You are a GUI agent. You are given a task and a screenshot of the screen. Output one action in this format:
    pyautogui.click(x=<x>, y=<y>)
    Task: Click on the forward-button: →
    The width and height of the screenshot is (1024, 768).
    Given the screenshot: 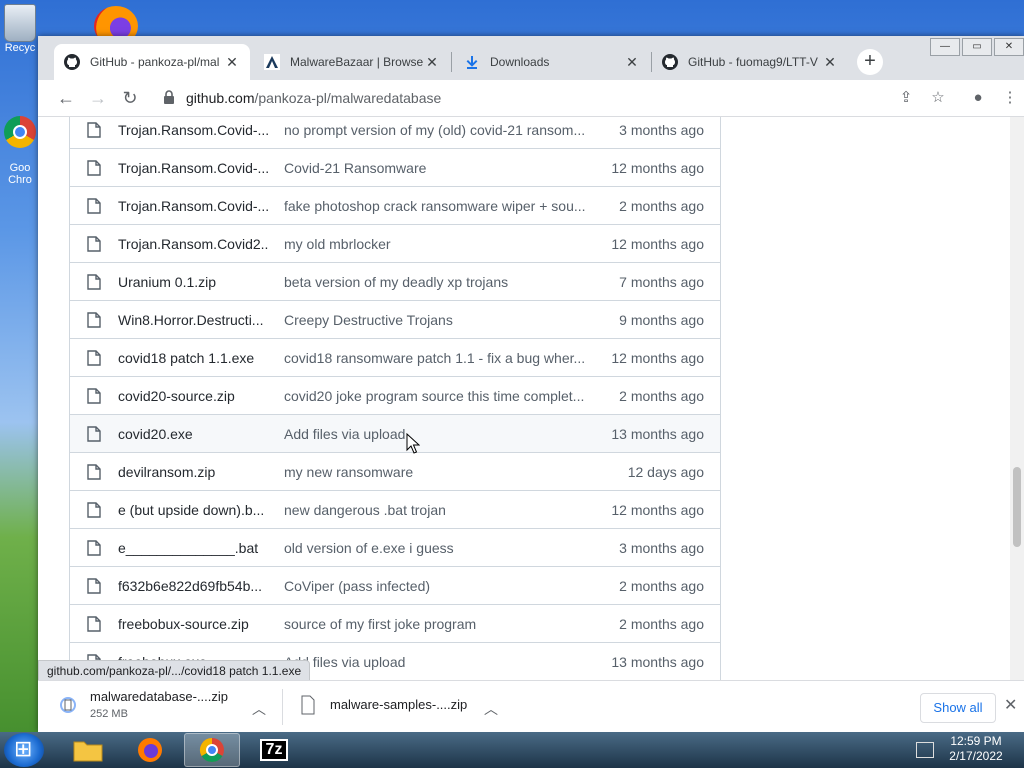 What is the action you would take?
    pyautogui.click(x=98, y=98)
    